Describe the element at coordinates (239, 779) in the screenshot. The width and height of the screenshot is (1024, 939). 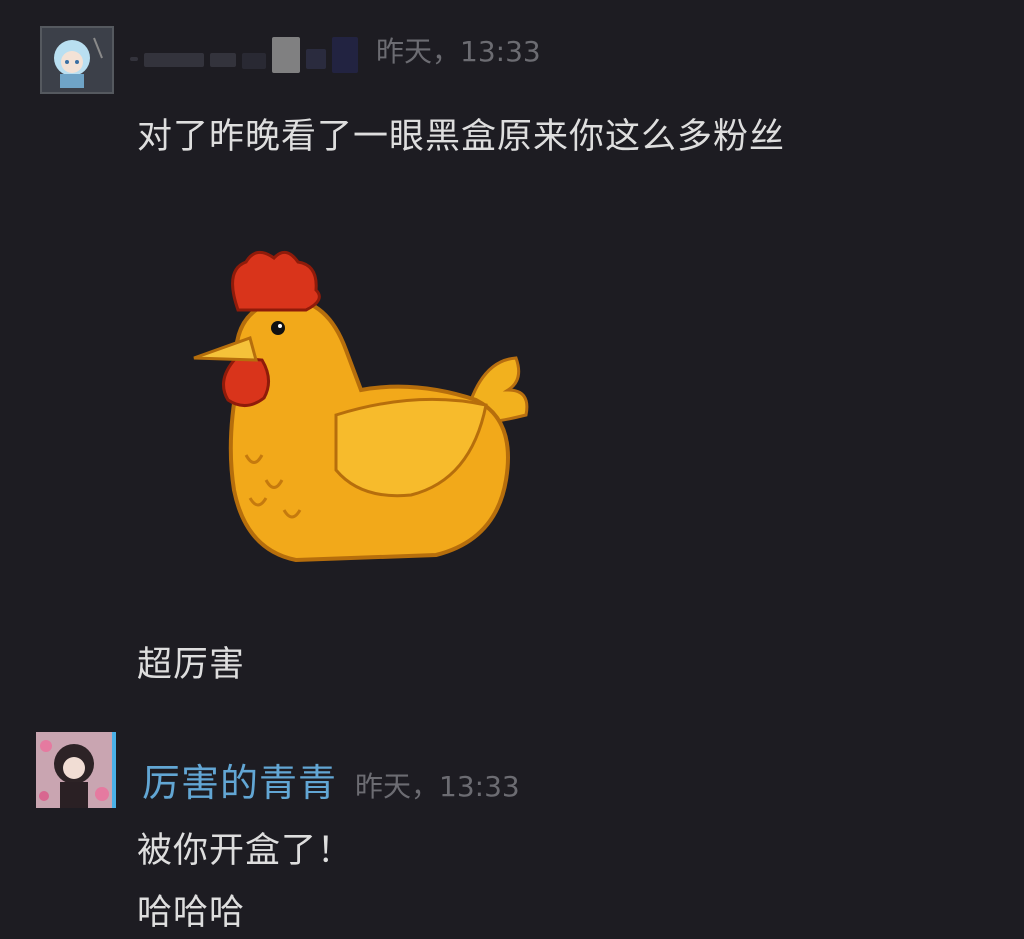
I see `username: 厉害的青青` at that location.